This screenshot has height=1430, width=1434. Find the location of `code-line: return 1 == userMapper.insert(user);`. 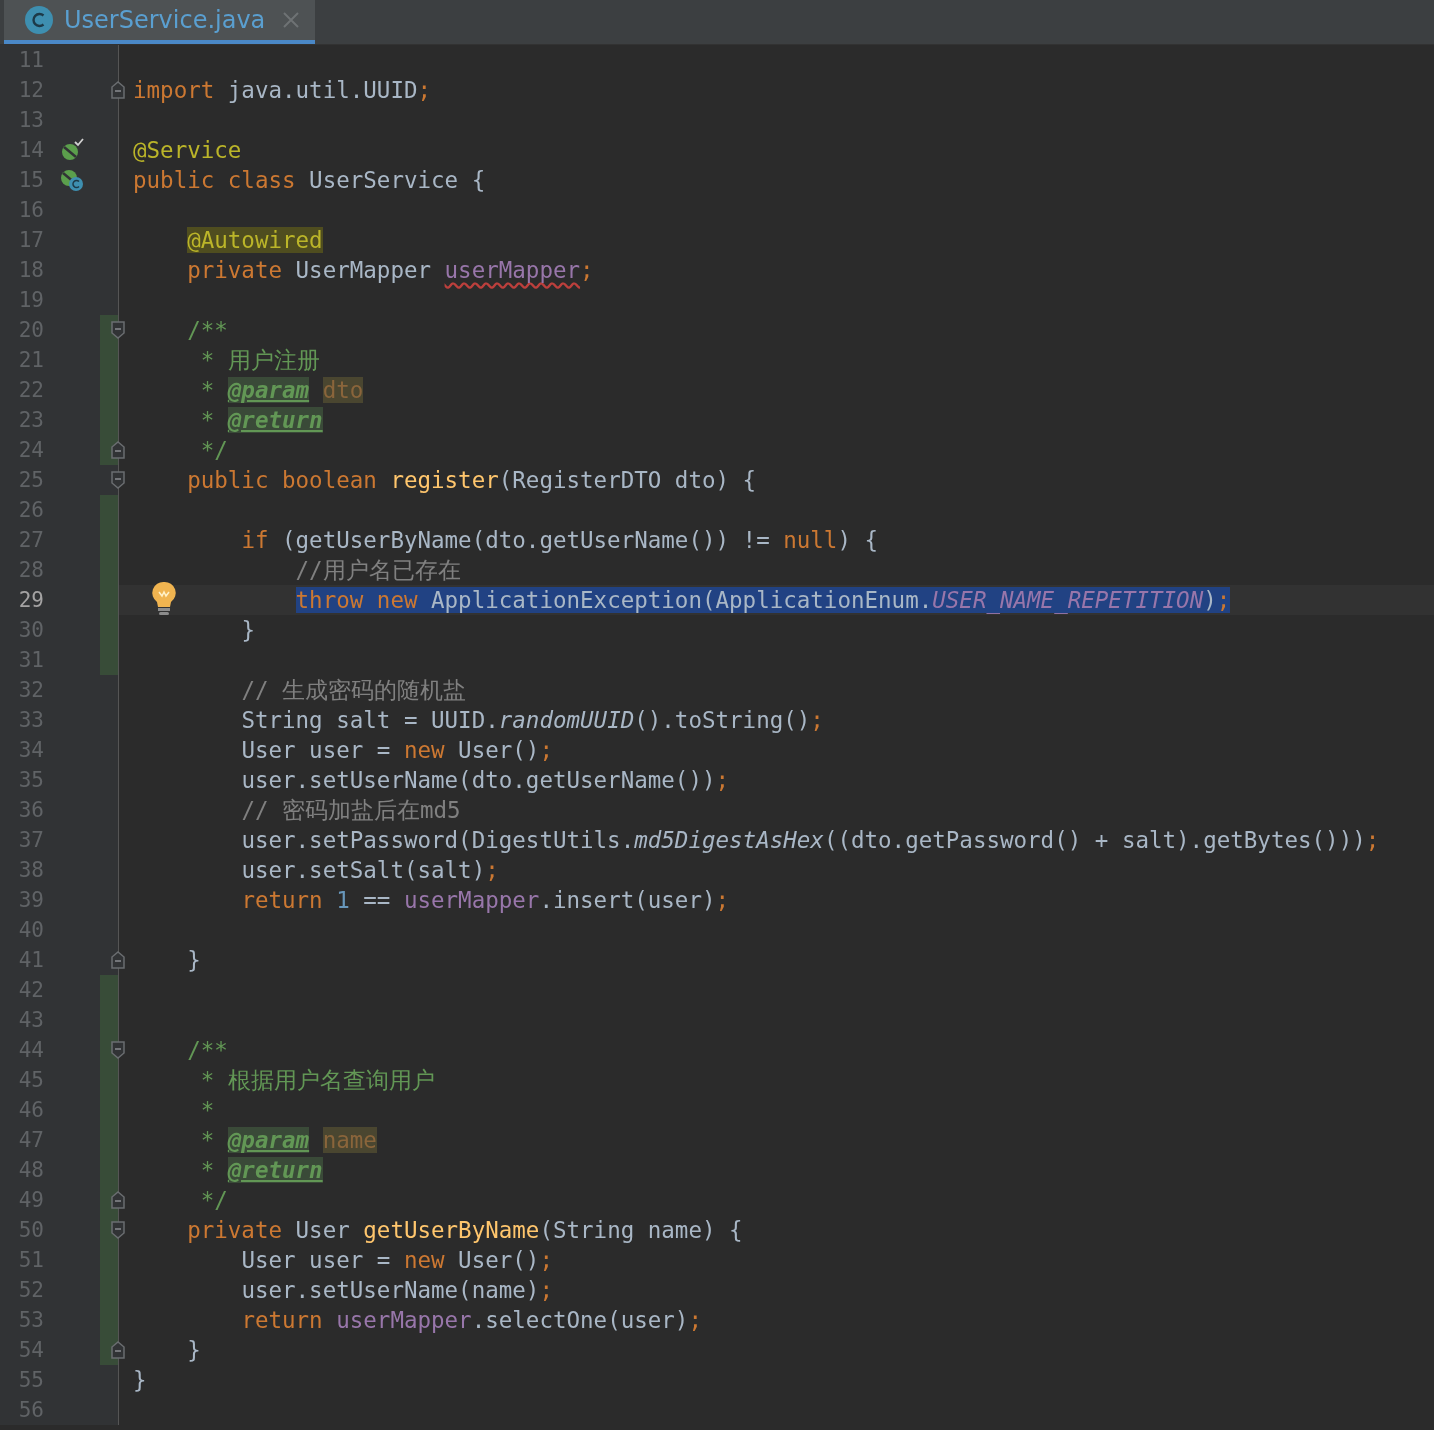

code-line: return 1 == userMapper.insert(user); is located at coordinates (485, 900).